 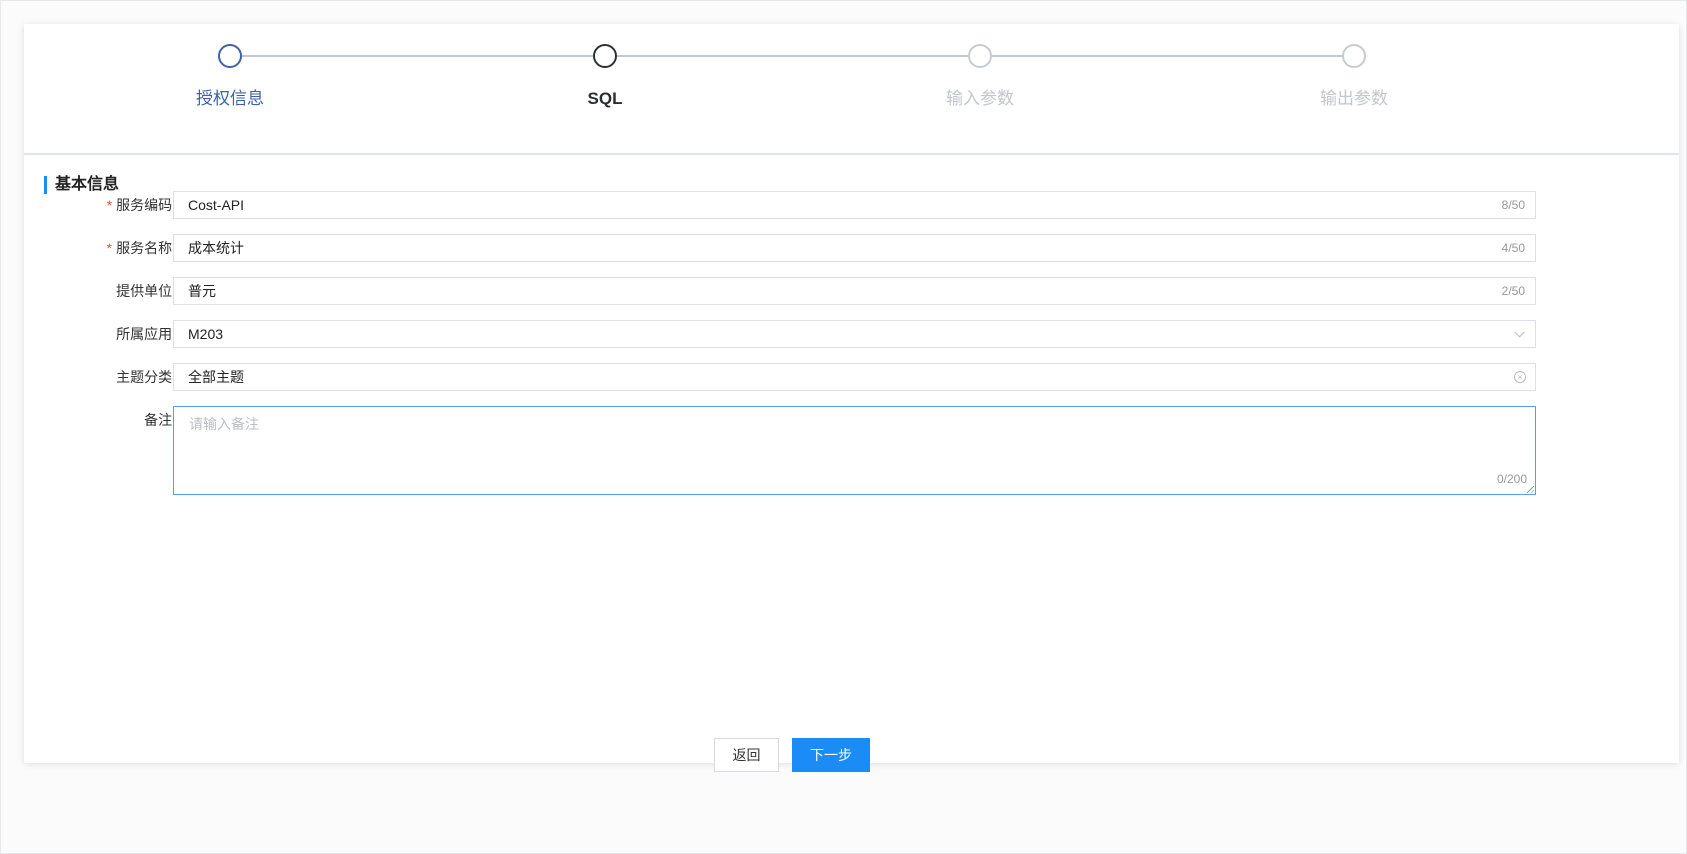 What do you see at coordinates (1511, 479) in the screenshot?
I see `remark-counter: 0/200` at bounding box center [1511, 479].